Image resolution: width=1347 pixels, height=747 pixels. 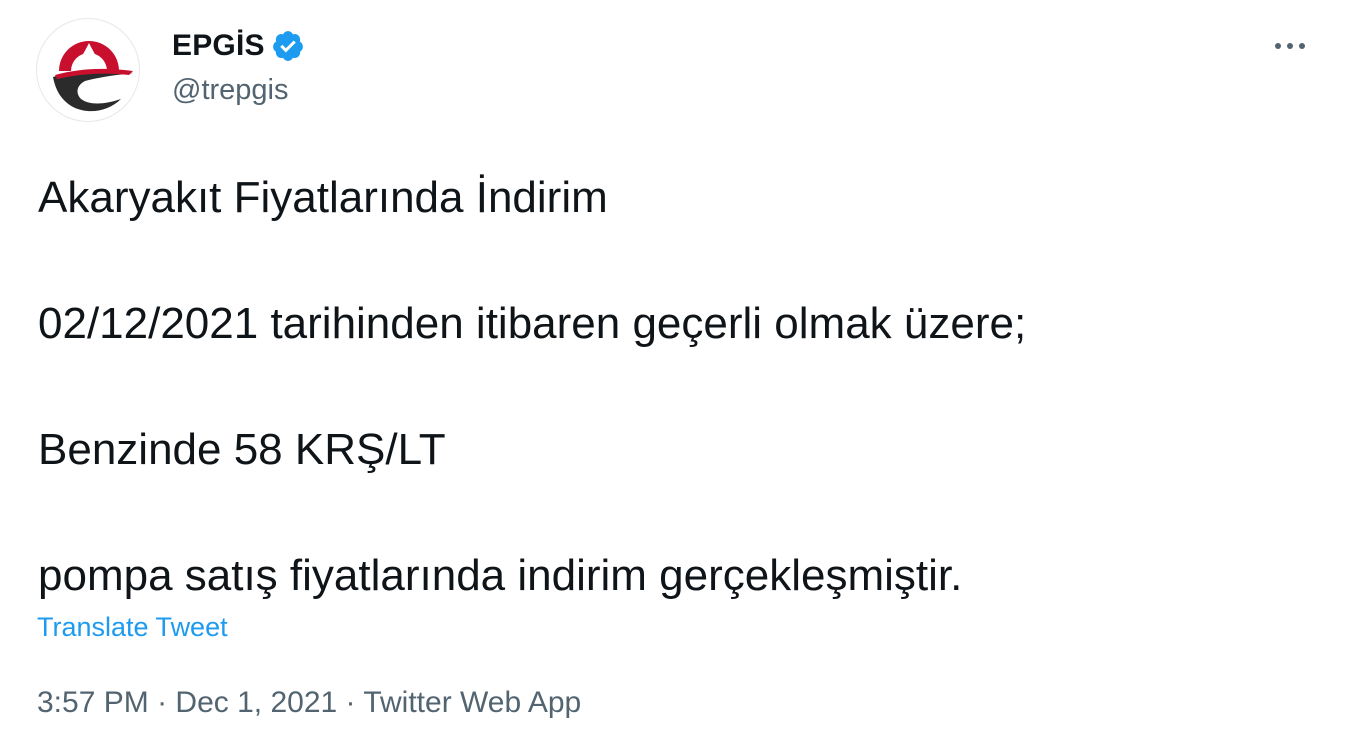 I want to click on avatar, so click(x=88, y=70).